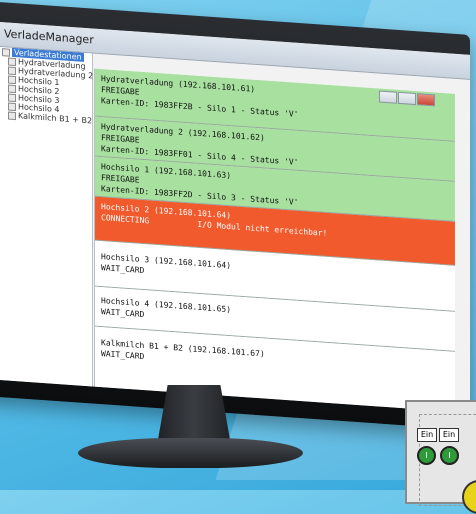 This screenshot has height=514, width=476. Describe the element at coordinates (6, 52) in the screenshot. I see `folder-icon` at that location.